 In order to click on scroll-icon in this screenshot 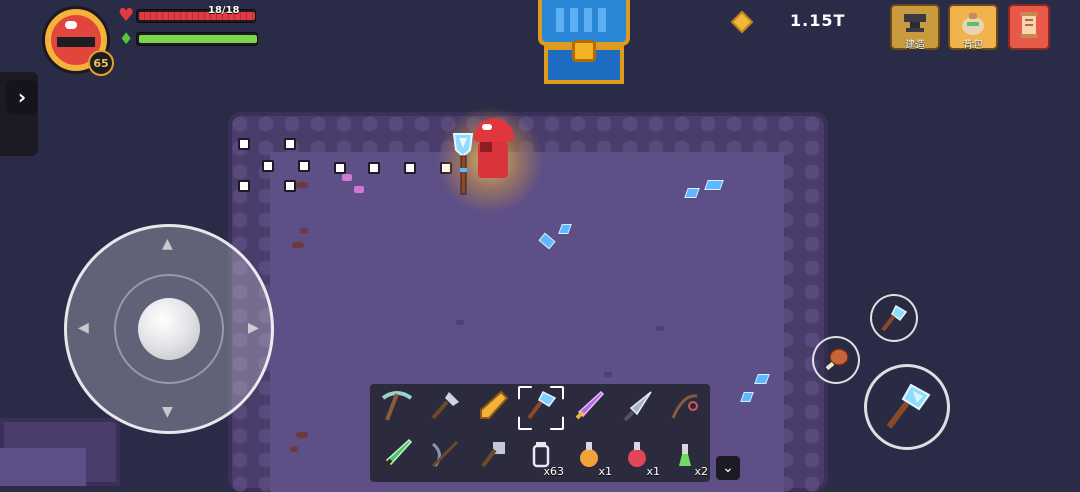, I will do `click(1029, 28)`.